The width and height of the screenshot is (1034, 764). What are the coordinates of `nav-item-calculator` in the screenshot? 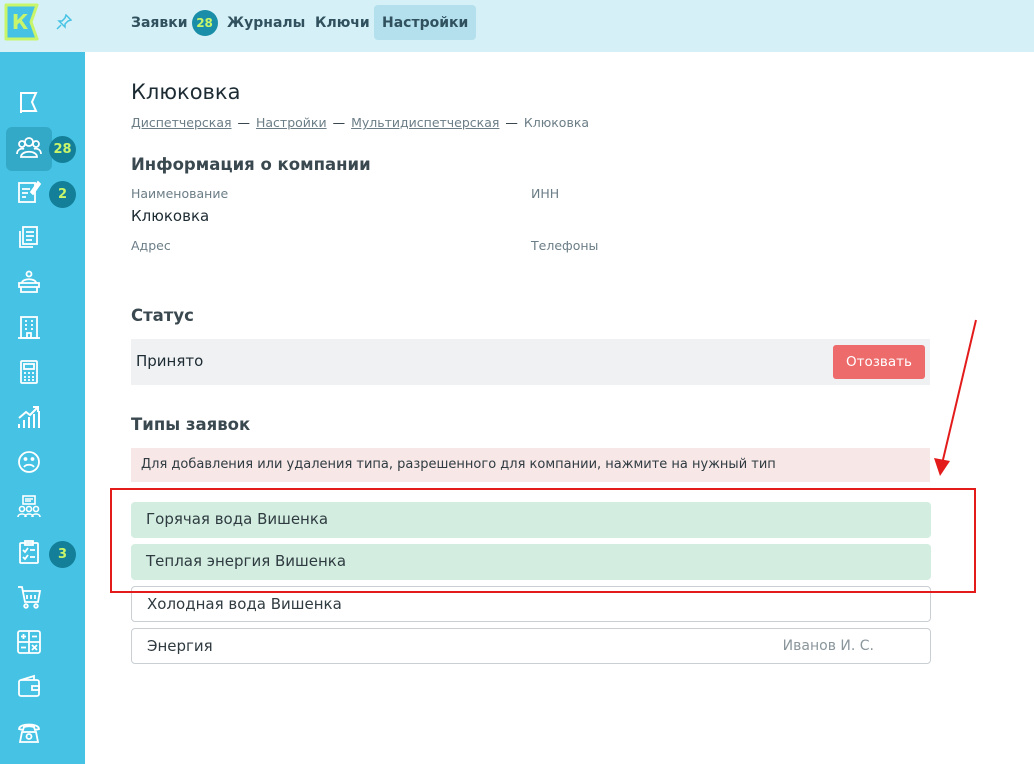 It's located at (29, 374).